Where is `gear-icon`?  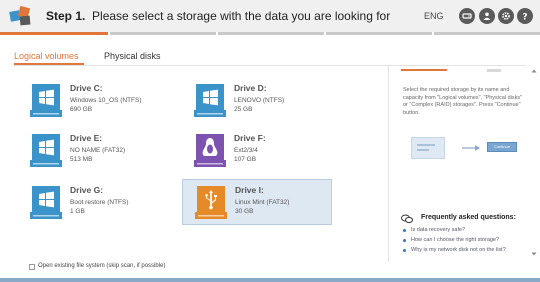 gear-icon is located at coordinates (506, 16).